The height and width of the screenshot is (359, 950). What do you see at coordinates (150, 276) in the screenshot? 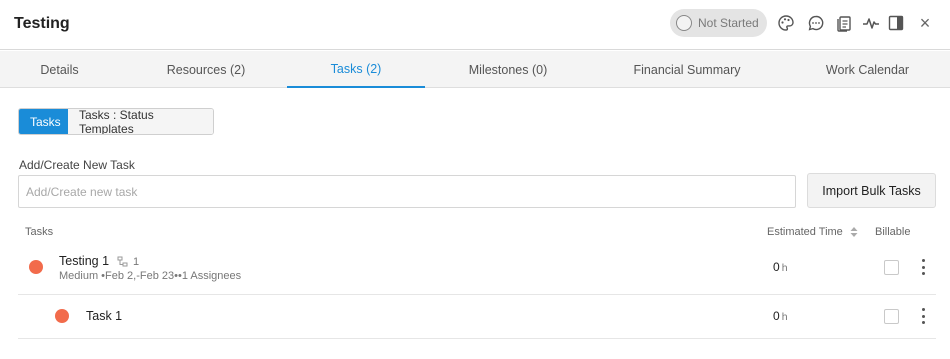
I see `task-meta: Medium •Feb 2,-Feb 23••1 Assignees` at bounding box center [150, 276].